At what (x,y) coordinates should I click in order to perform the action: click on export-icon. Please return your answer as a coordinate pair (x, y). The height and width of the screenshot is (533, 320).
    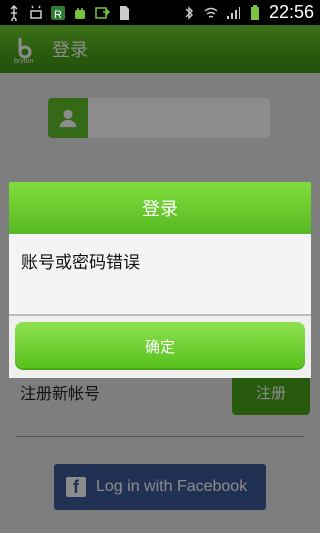
    Looking at the image, I should click on (102, 12).